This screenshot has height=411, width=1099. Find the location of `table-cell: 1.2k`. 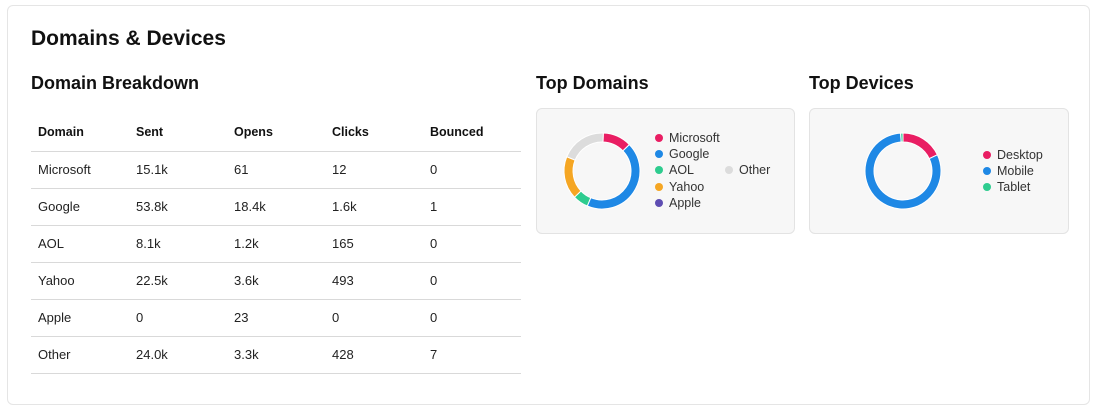

table-cell: 1.2k is located at coordinates (276, 244).